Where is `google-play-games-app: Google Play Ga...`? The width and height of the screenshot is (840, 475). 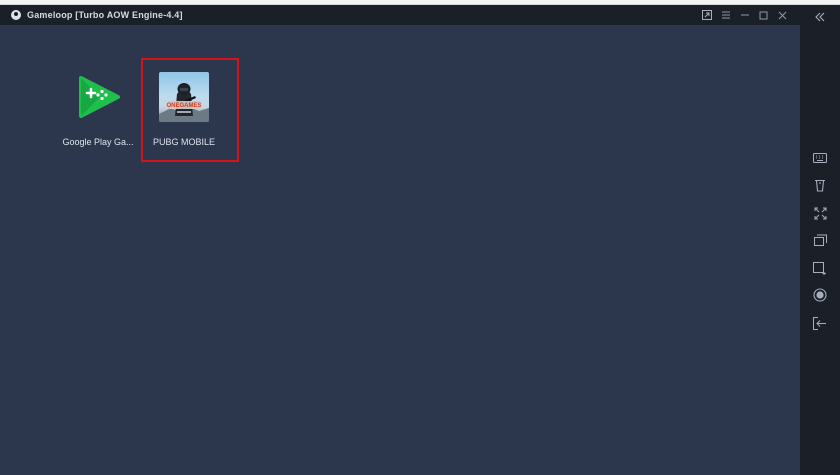
google-play-games-app: Google Play Ga... is located at coordinates (98, 114).